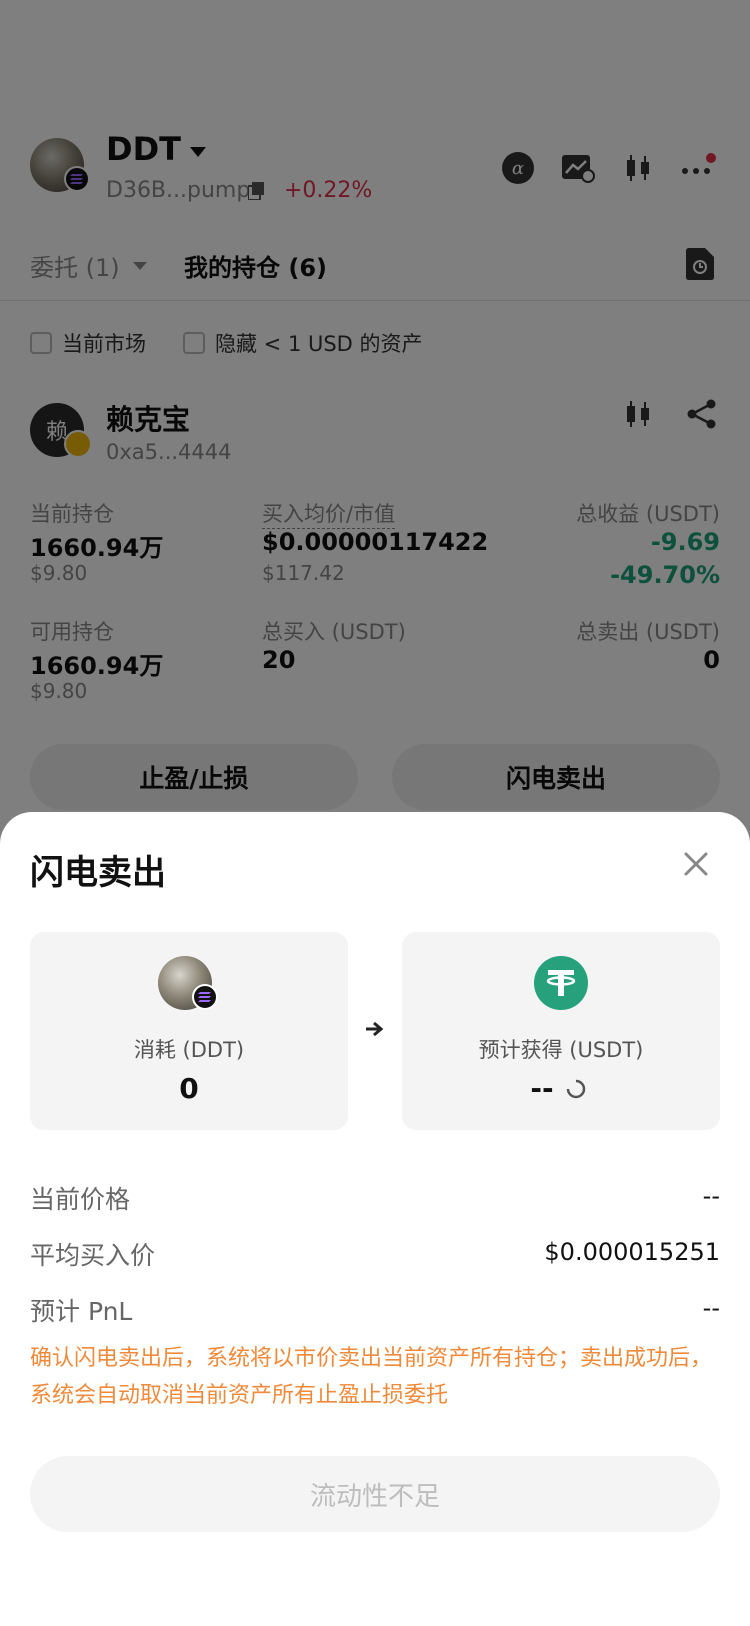  What do you see at coordinates (632, 1252) in the screenshot?
I see `avg-buy-value: $0.000015251` at bounding box center [632, 1252].